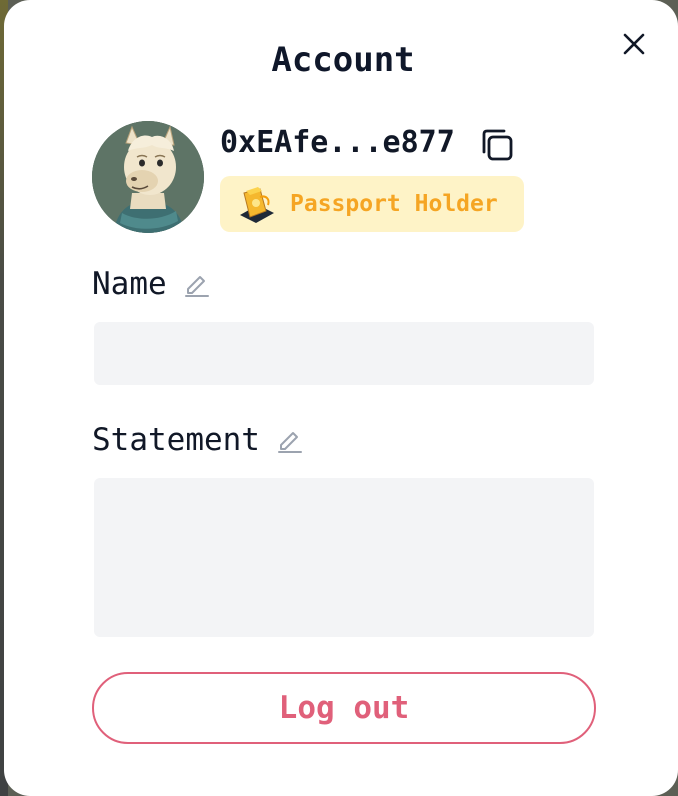 This screenshot has height=796, width=678. I want to click on copy-address-button, so click(497, 145).